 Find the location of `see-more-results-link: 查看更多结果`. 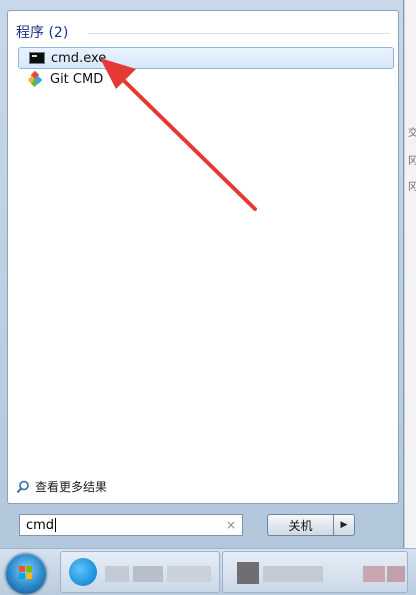

see-more-results-link: 查看更多结果 is located at coordinates (61, 486).